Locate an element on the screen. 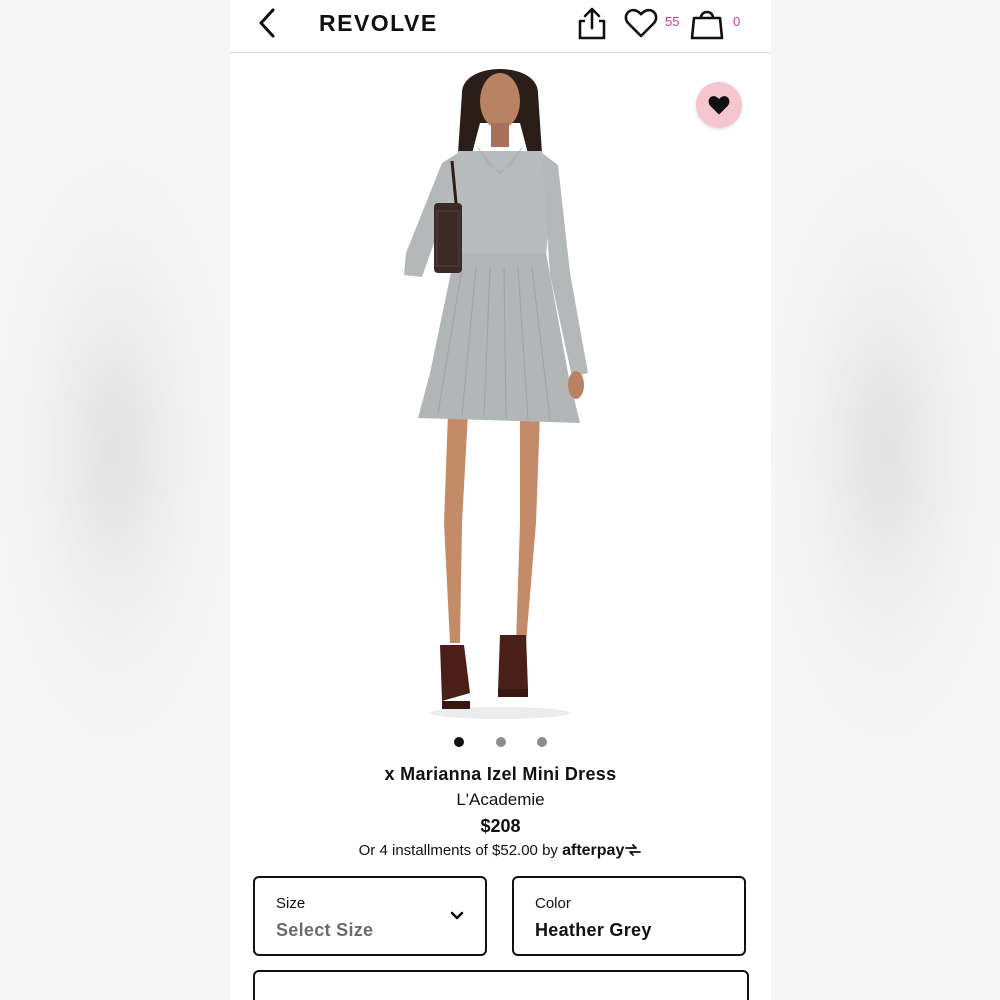 This screenshot has width=1000, height=1000. installments-text: Or 4 installments of $52.00 by afterpay is located at coordinates (500, 851).